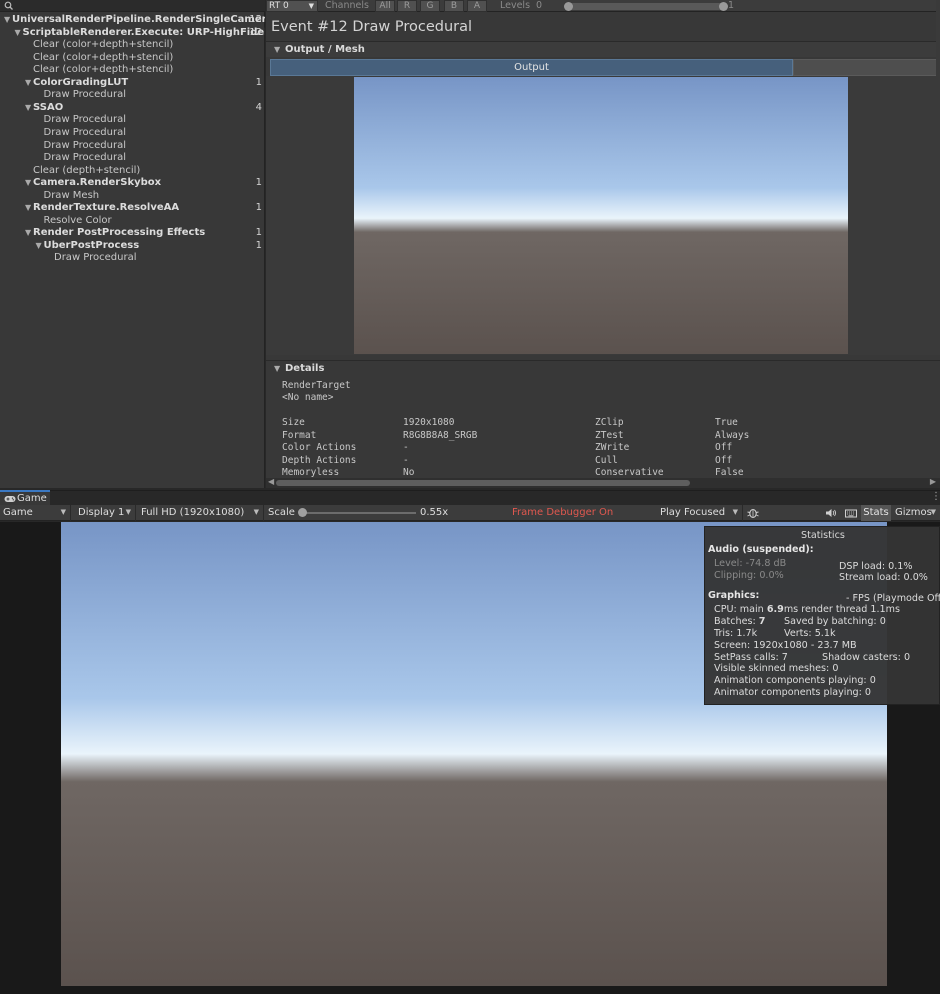 This screenshot has width=940, height=994. Describe the element at coordinates (933, 481) in the screenshot. I see `scroll-right-icon: ▶` at that location.